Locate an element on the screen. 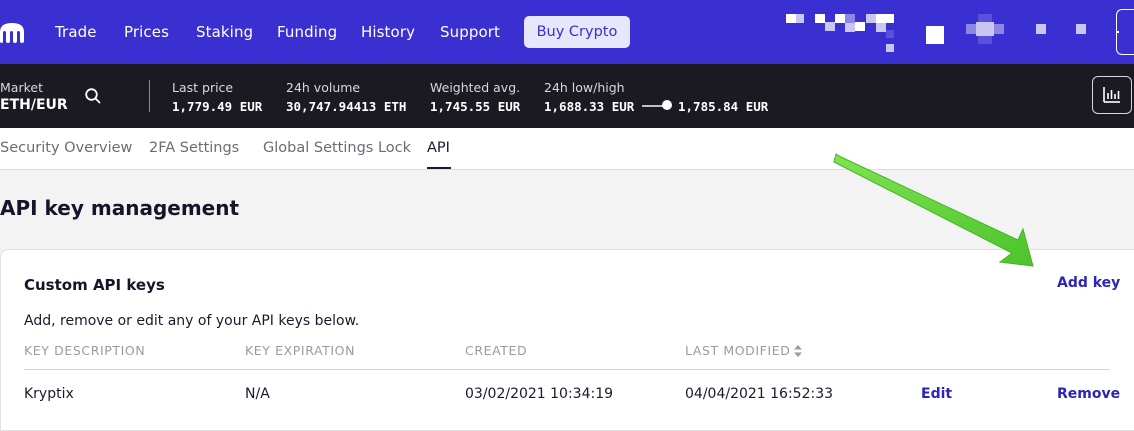  low-high-range-track is located at coordinates (653, 106).